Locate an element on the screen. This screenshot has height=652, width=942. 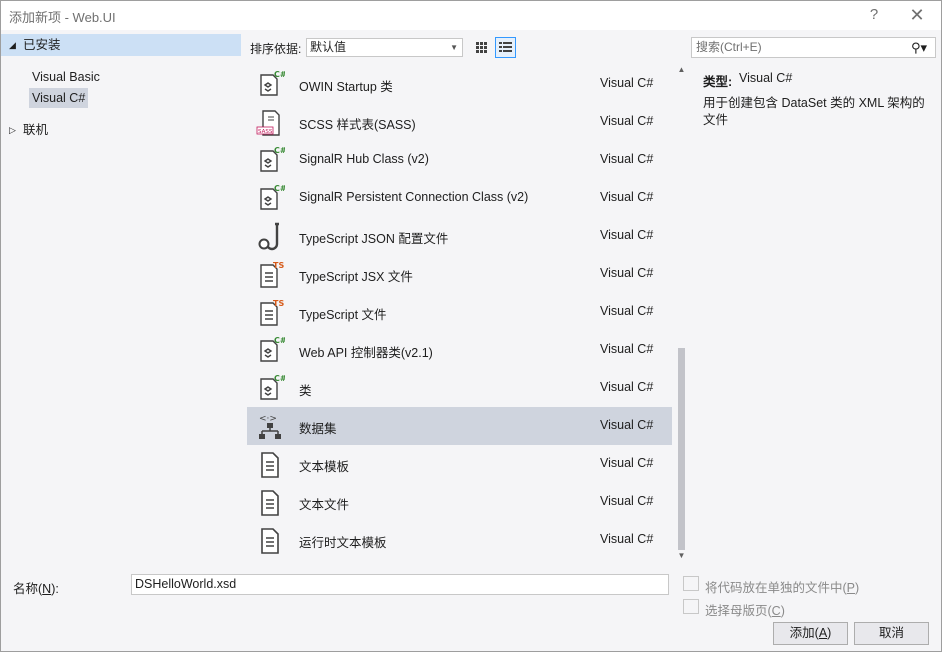
name-field: DSHelloWorld.xsd is located at coordinates (400, 584).